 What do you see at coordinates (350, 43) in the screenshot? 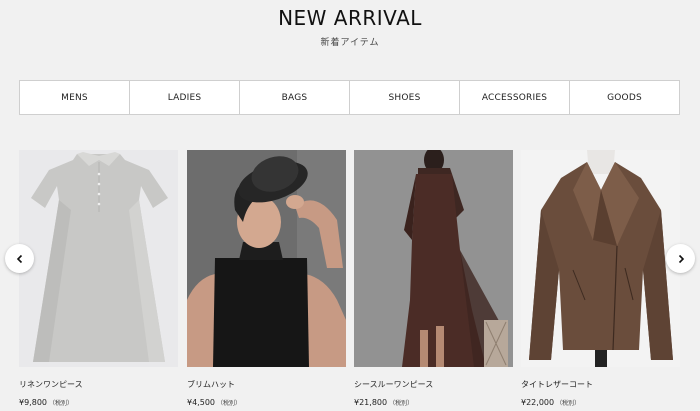
I see `section-subtitle: 新着アイテム` at bounding box center [350, 43].